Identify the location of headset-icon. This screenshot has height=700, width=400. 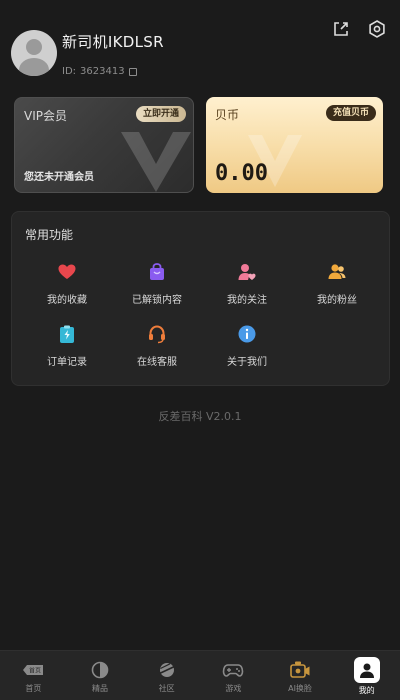
(157, 334).